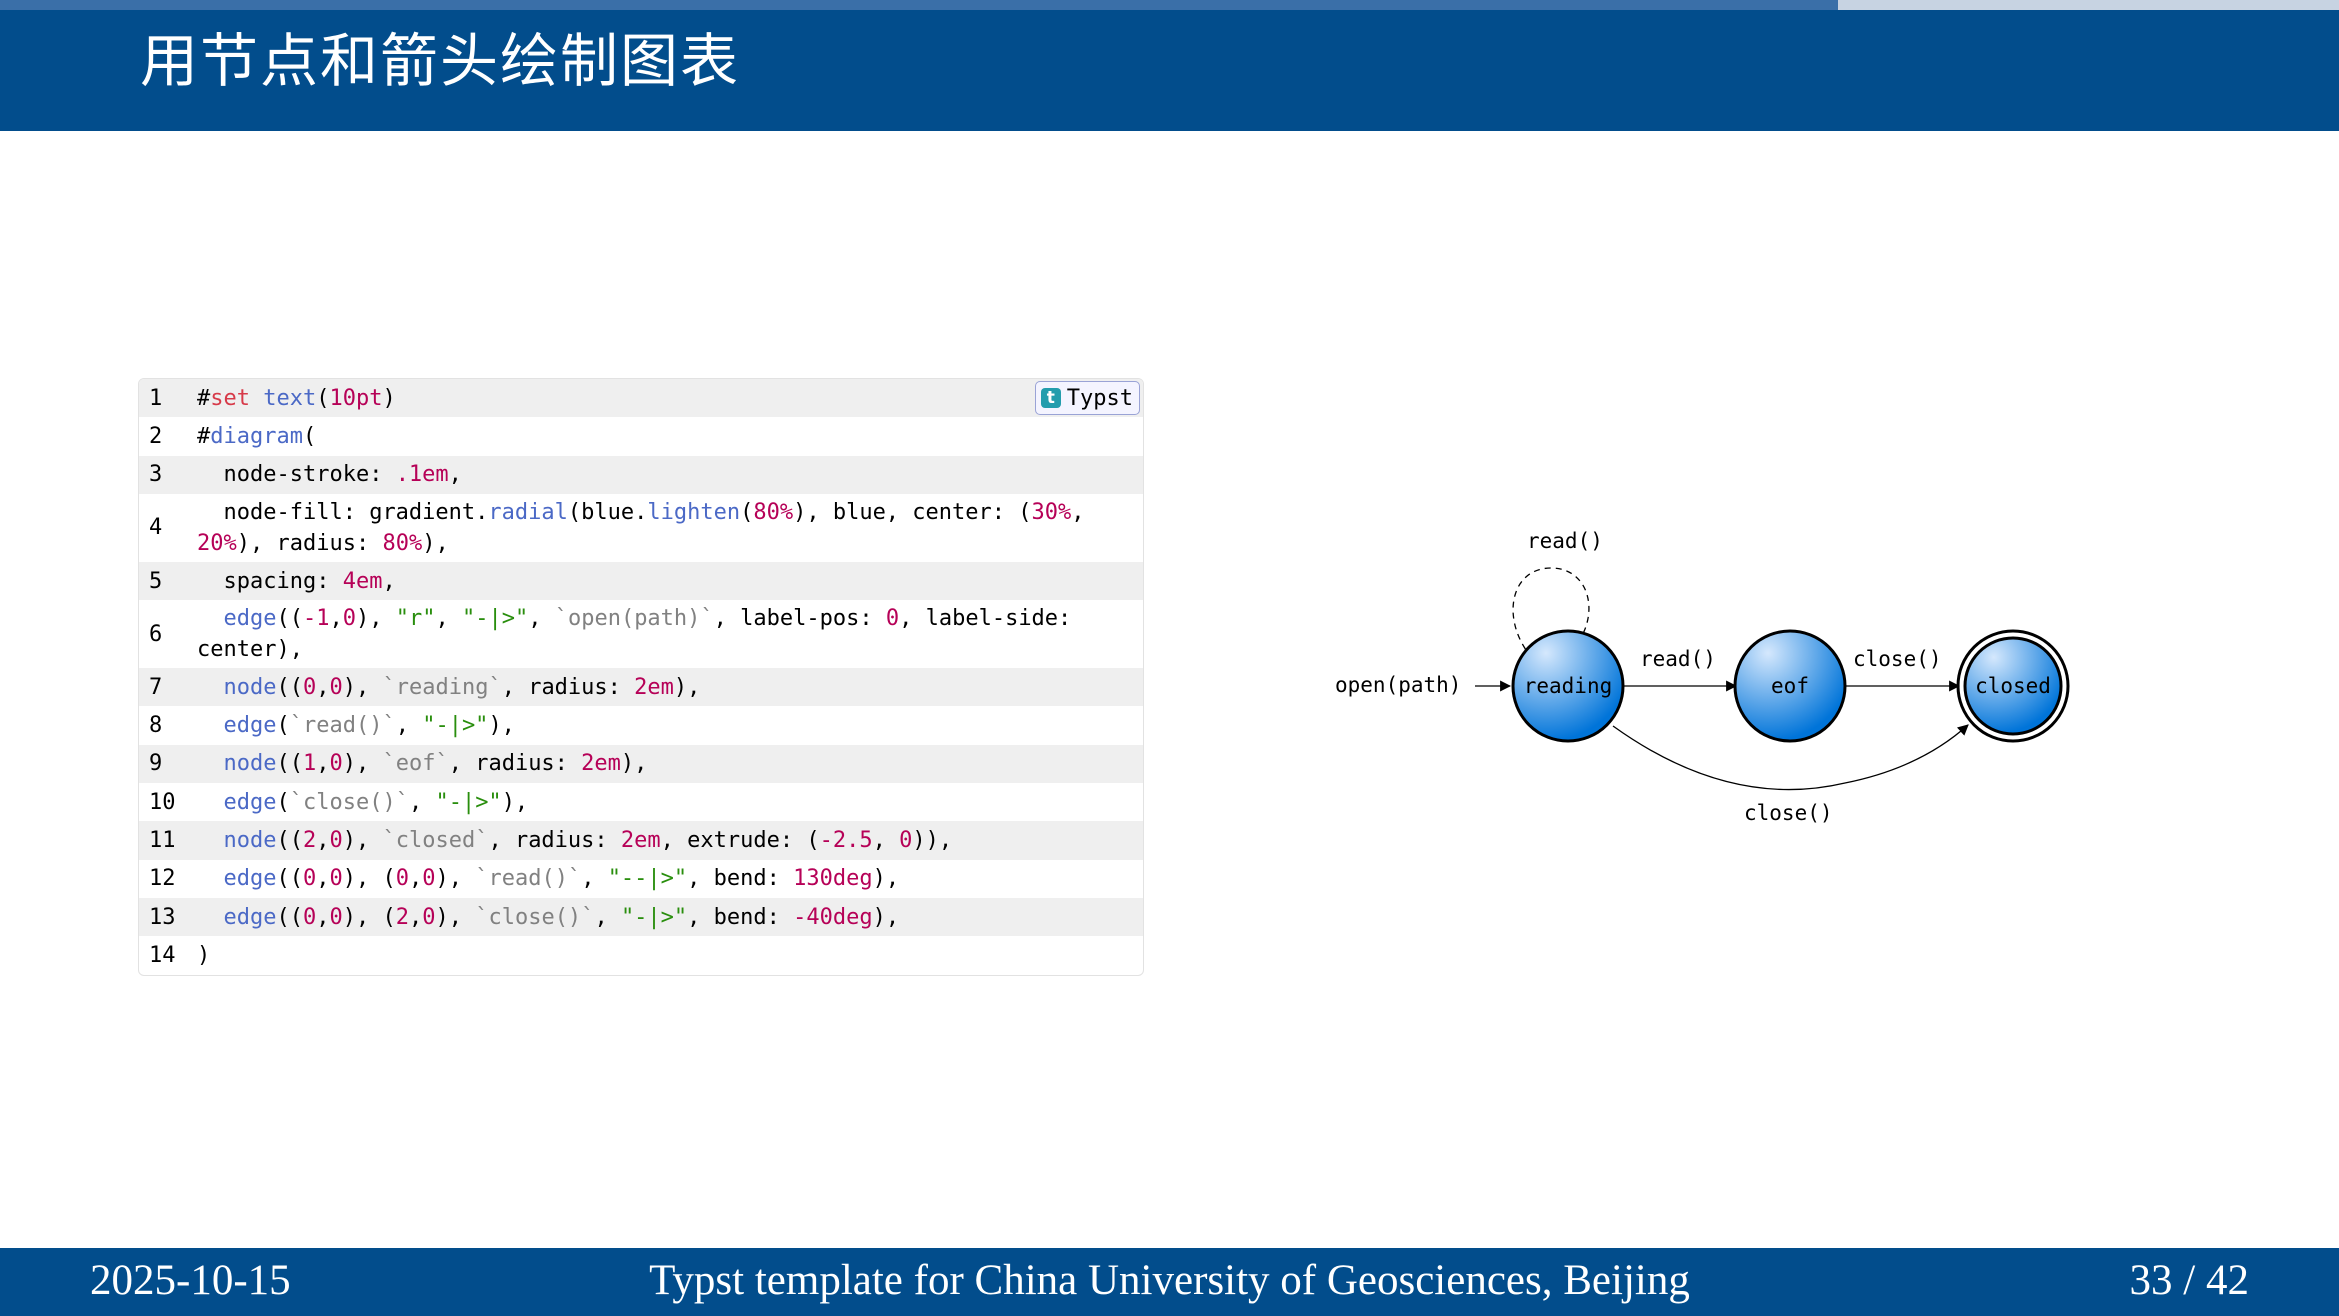 This screenshot has width=2339, height=1316. What do you see at coordinates (1678, 659) in the screenshot?
I see `edge-read-label: read()` at bounding box center [1678, 659].